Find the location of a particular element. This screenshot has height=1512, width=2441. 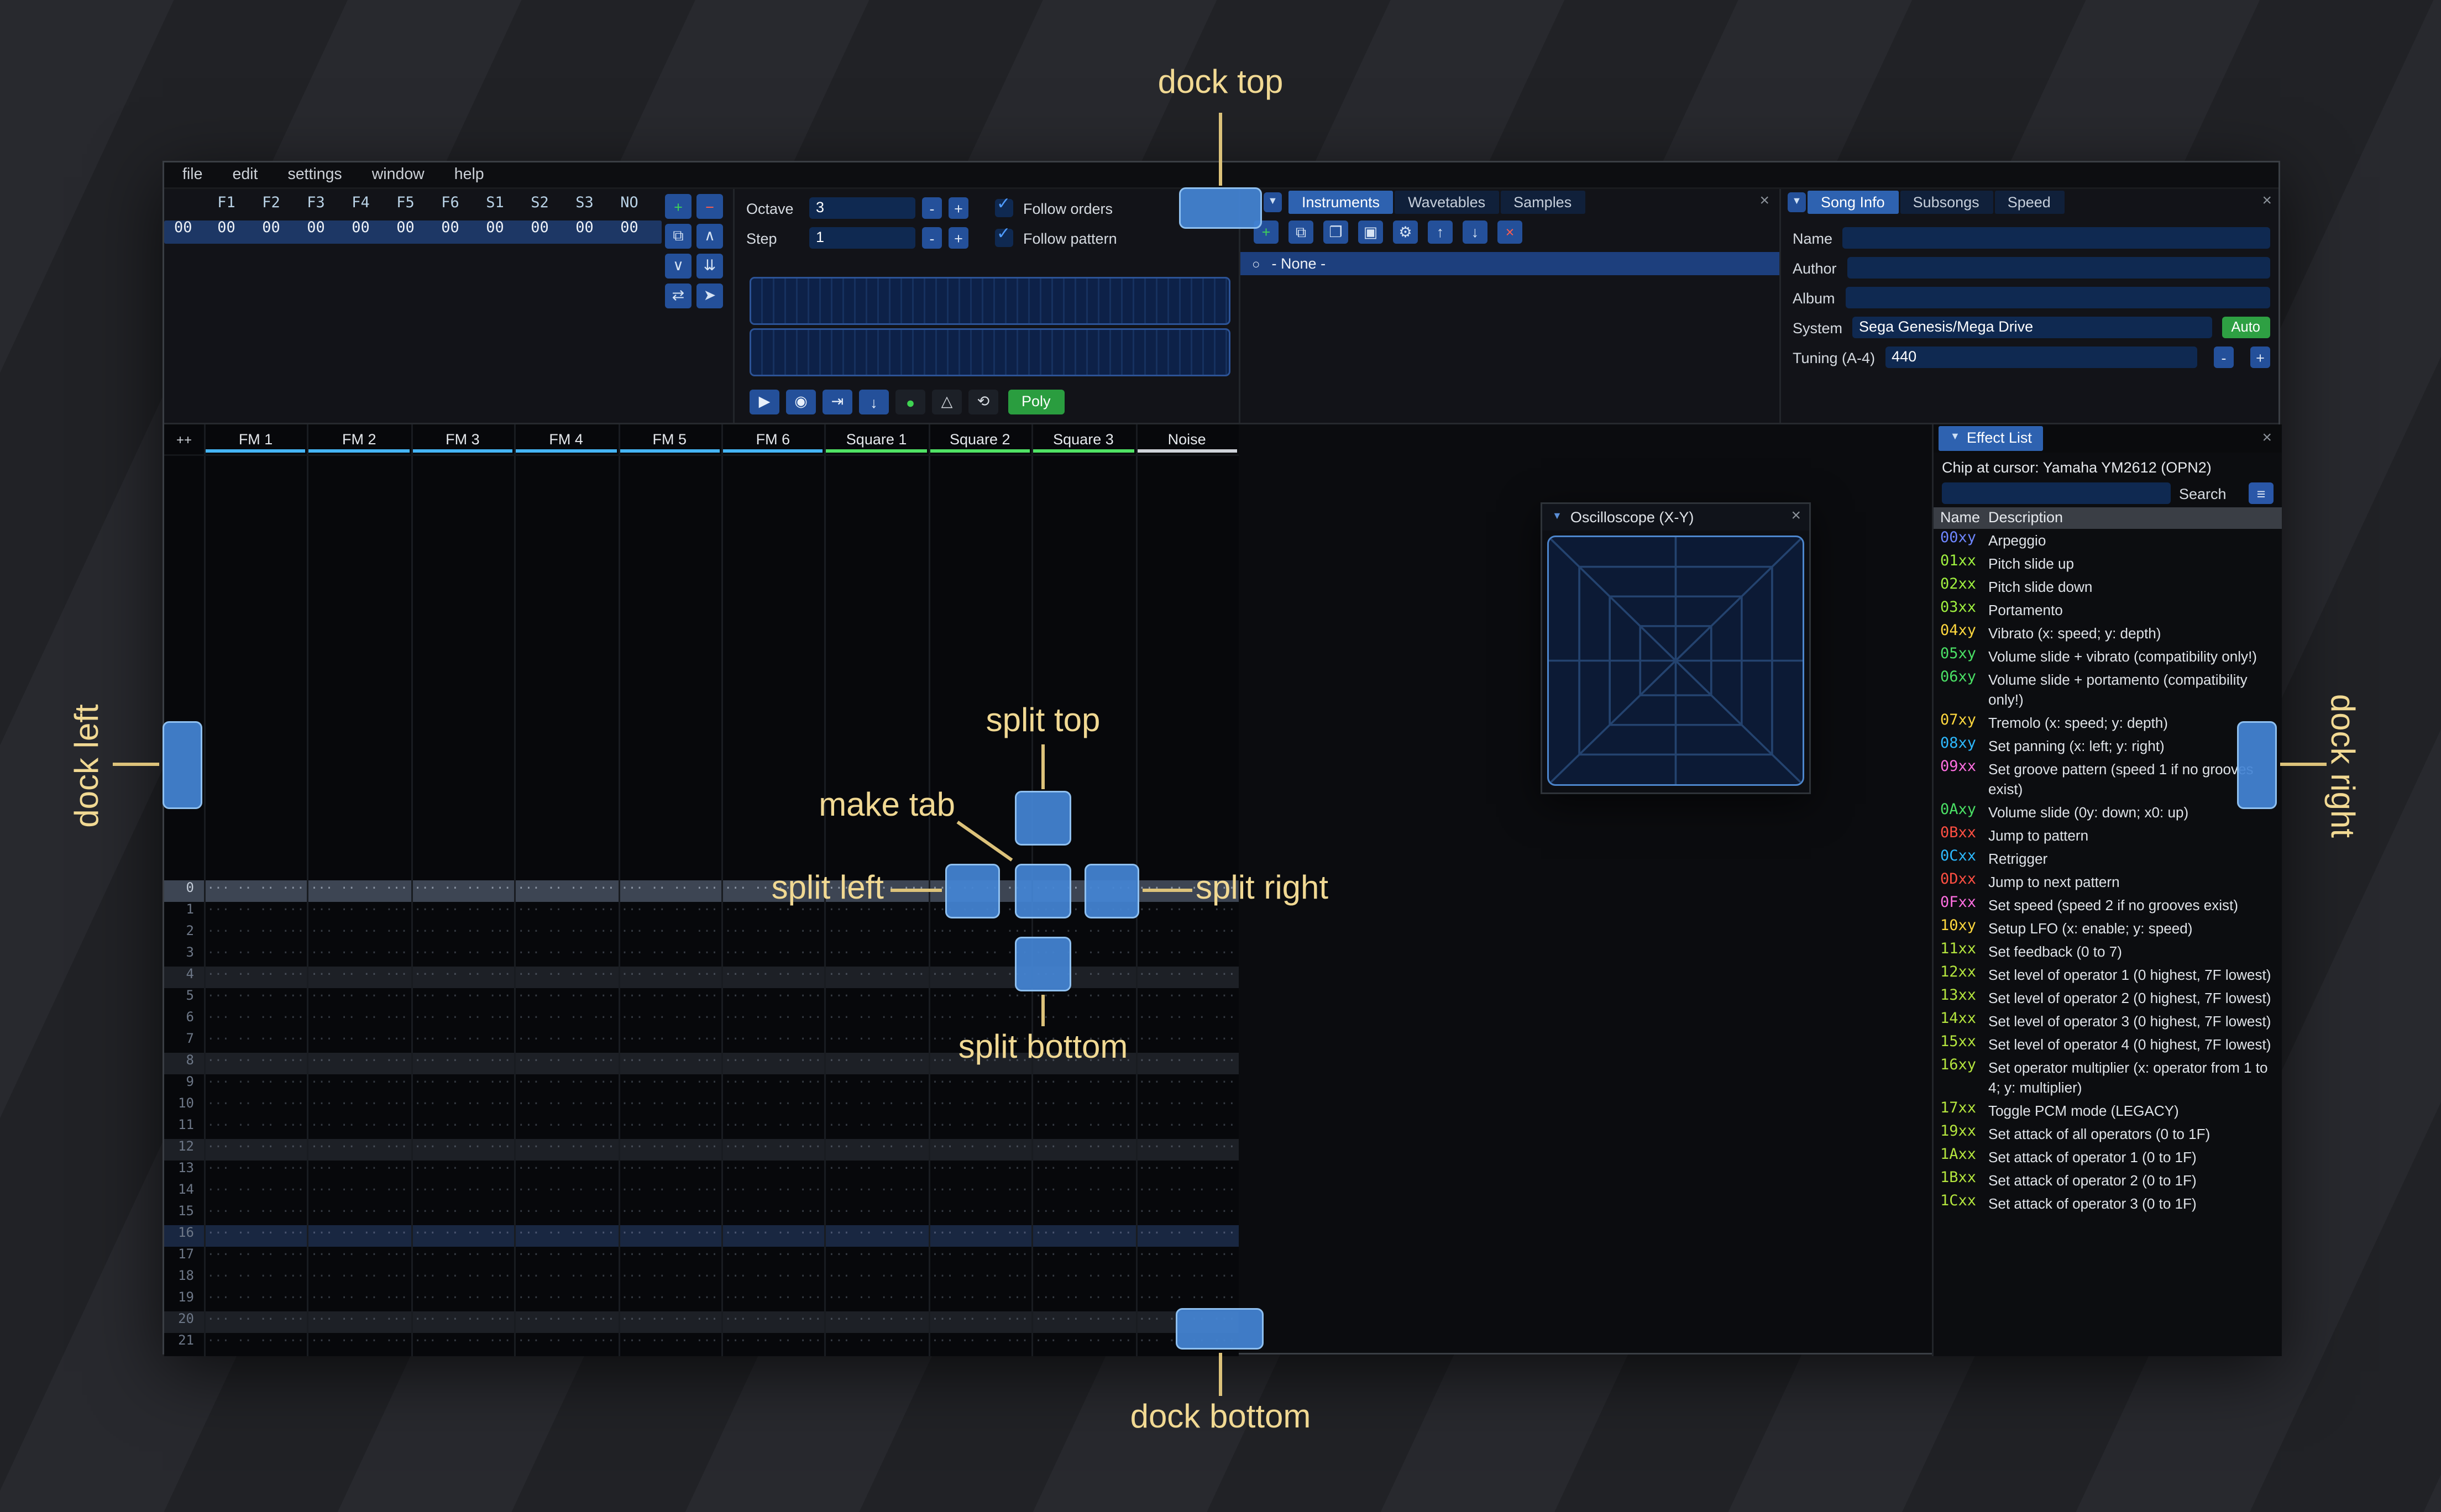

channel-header-fm-4: FM 4 is located at coordinates (566, 439).